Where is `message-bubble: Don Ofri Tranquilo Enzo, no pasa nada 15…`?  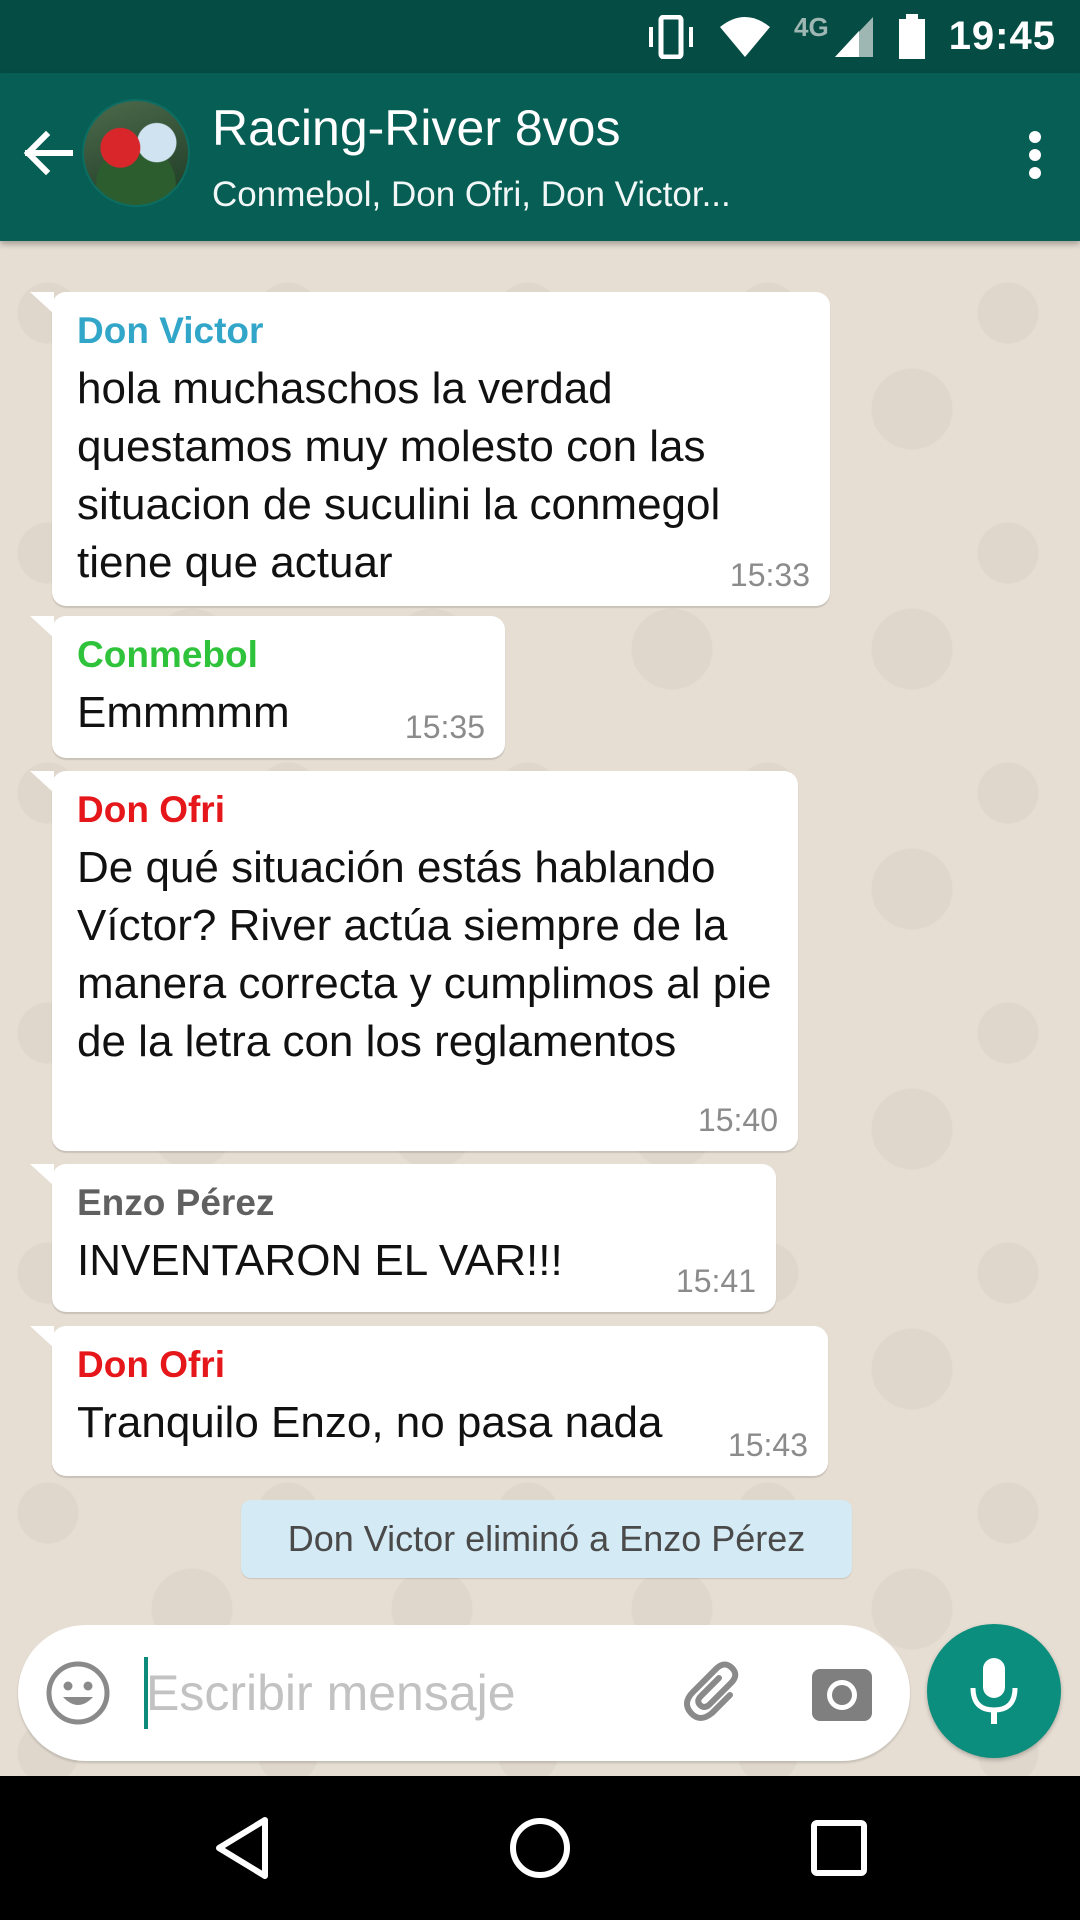 message-bubble: Don Ofri Tranquilo Enzo, no pasa nada 15… is located at coordinates (429, 1401).